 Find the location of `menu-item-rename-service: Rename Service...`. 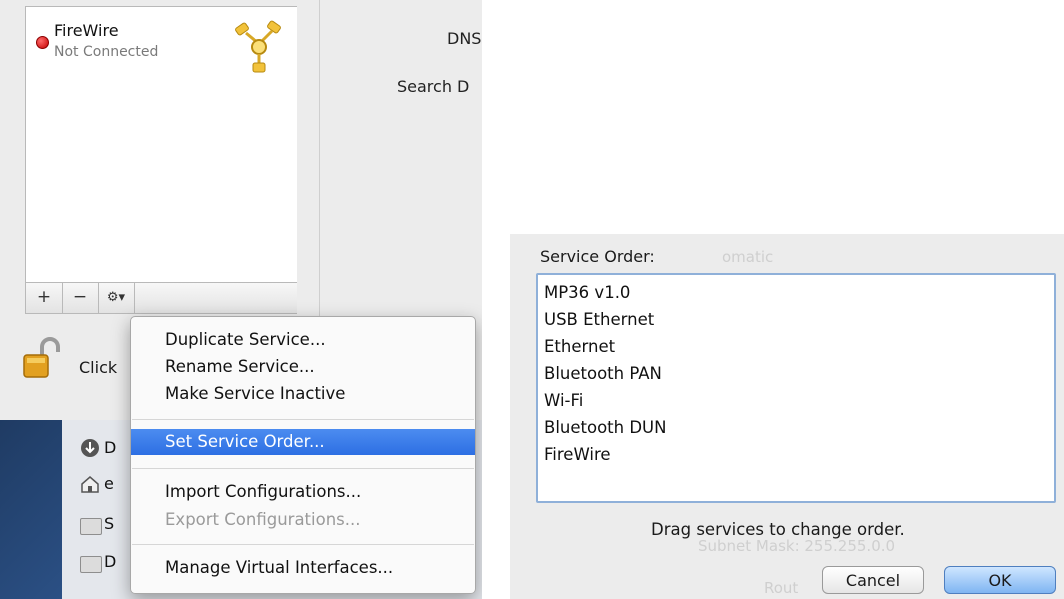

menu-item-rename-service: Rename Service... is located at coordinates (303, 367).